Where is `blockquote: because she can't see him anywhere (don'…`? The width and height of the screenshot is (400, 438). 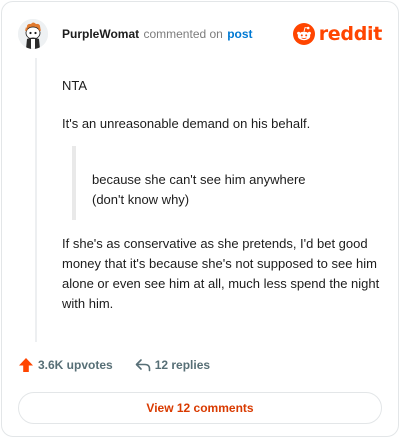 blockquote: because she can't see him anywhere (don'… is located at coordinates (214, 183).